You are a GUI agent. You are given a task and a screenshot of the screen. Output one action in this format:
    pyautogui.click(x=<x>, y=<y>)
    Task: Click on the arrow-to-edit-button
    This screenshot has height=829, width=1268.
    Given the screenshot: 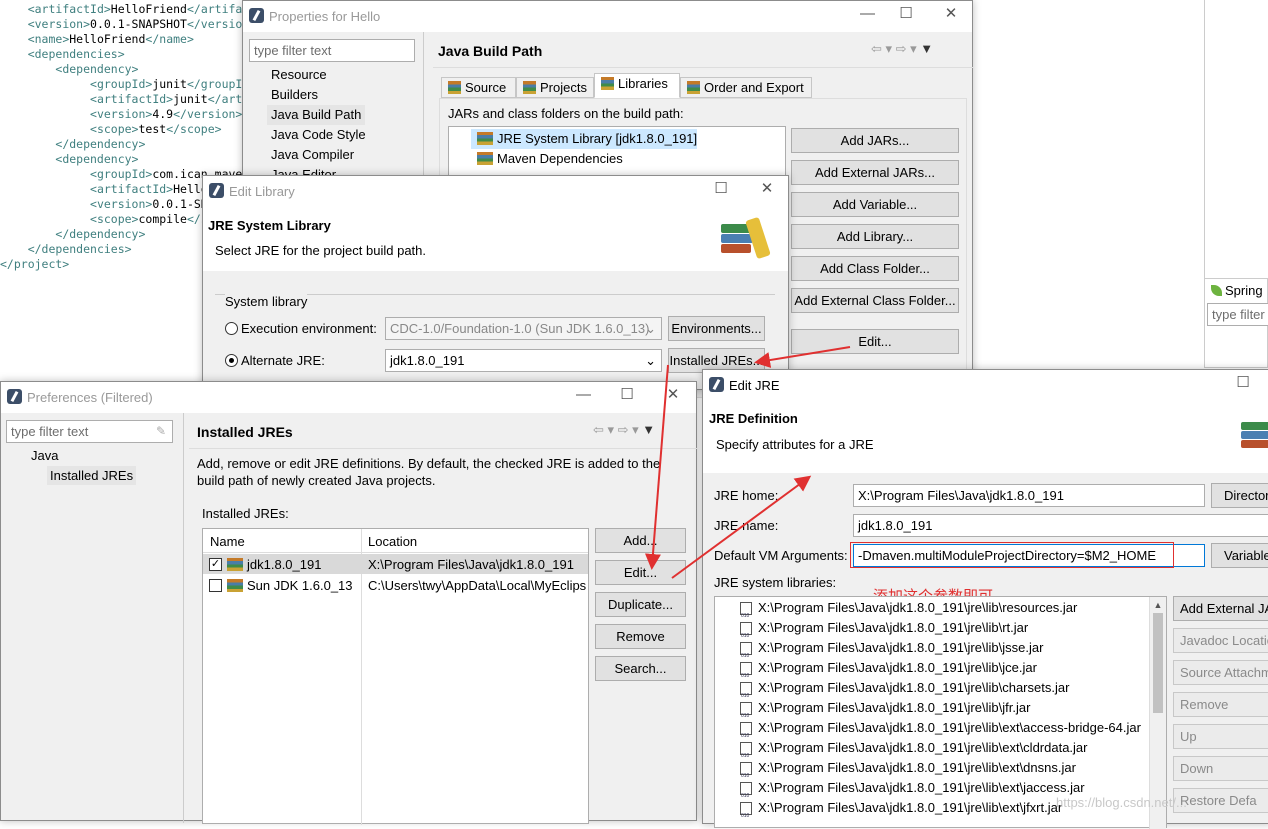 What is the action you would take?
    pyautogui.click(x=656, y=467)
    